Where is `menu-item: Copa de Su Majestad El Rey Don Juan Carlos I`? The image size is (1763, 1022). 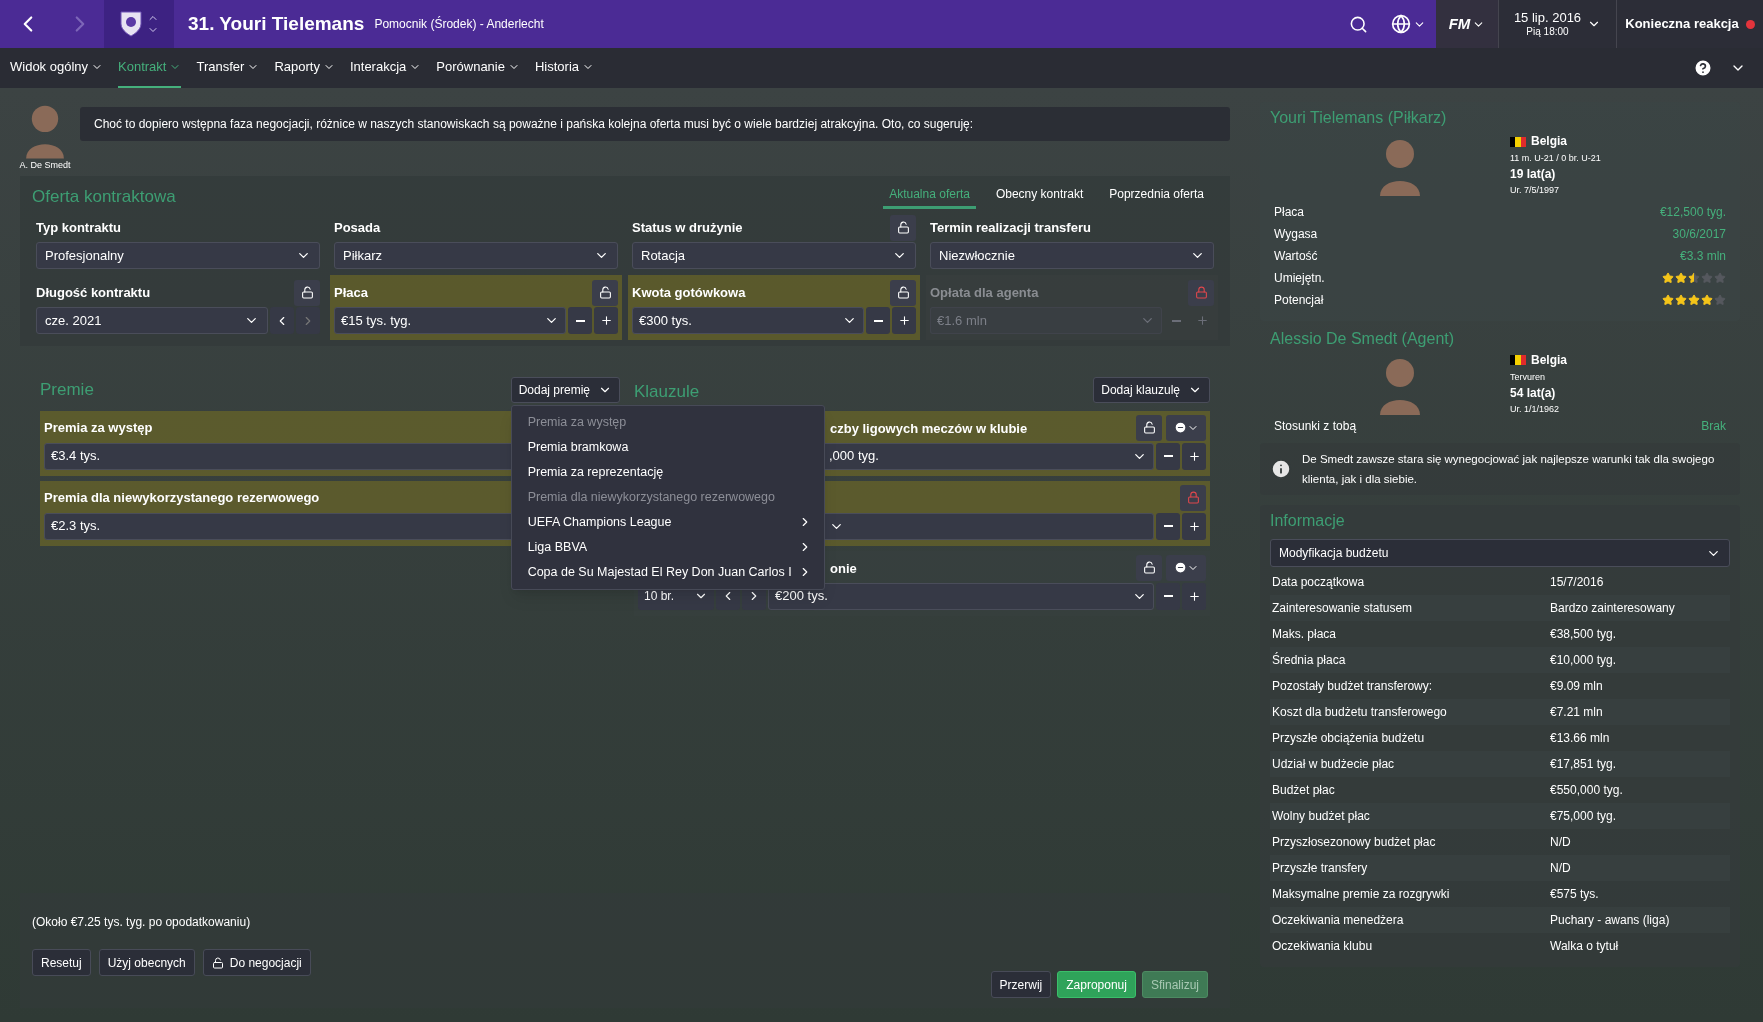 menu-item: Copa de Su Majestad El Rey Don Juan Carlos I is located at coordinates (667, 572).